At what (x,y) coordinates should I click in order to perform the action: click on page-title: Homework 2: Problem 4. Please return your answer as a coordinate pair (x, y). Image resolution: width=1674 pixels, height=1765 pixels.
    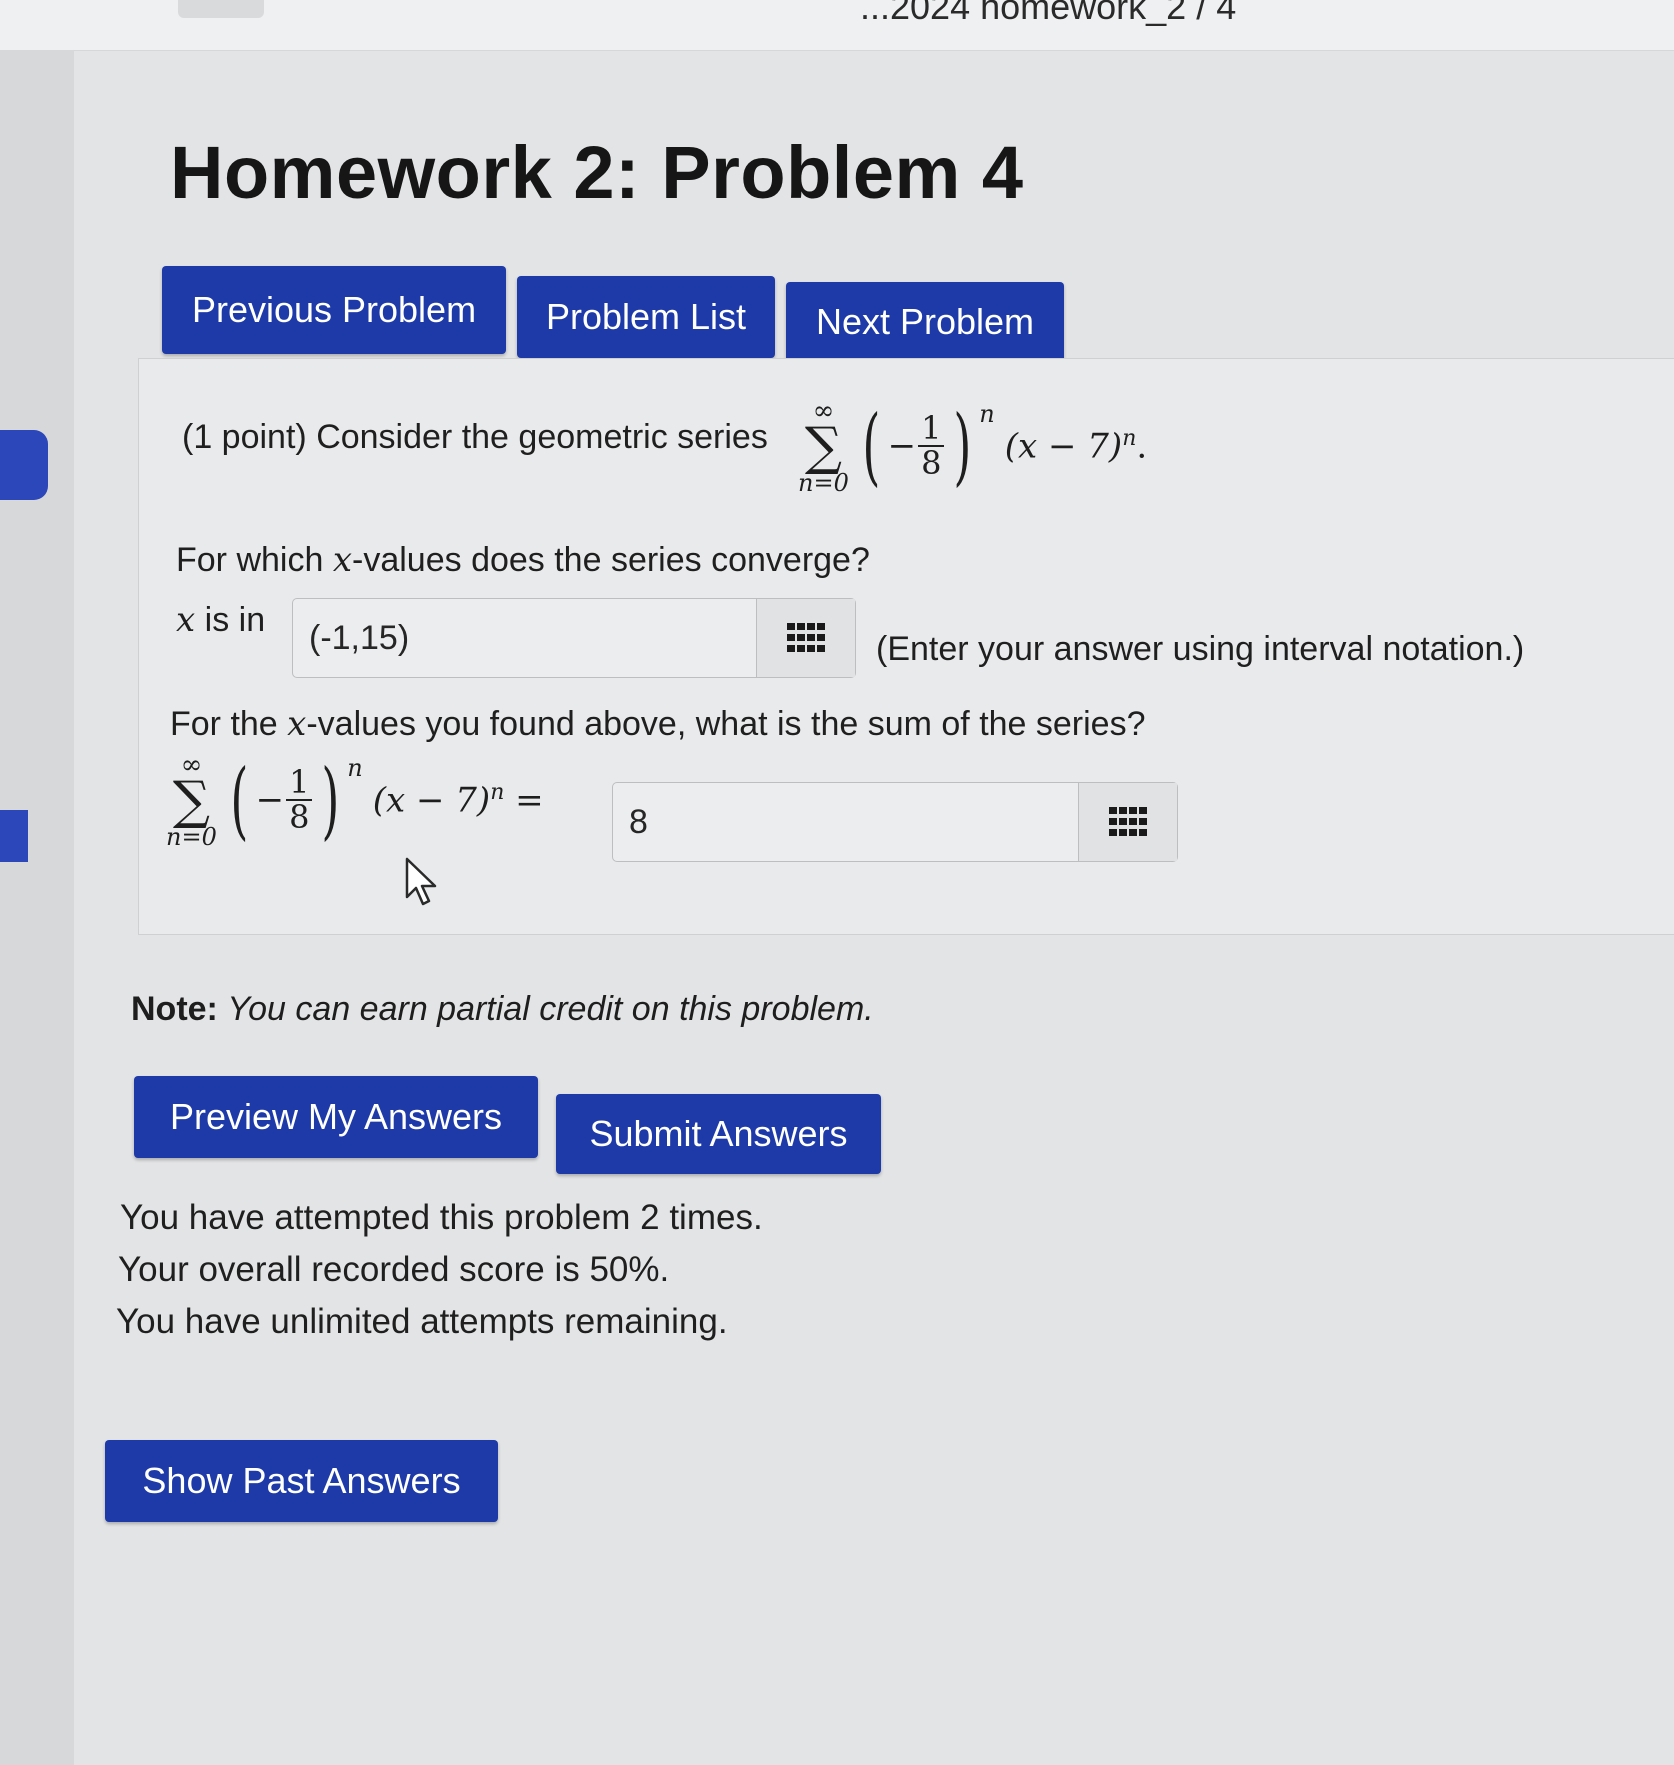
    Looking at the image, I should click on (597, 172).